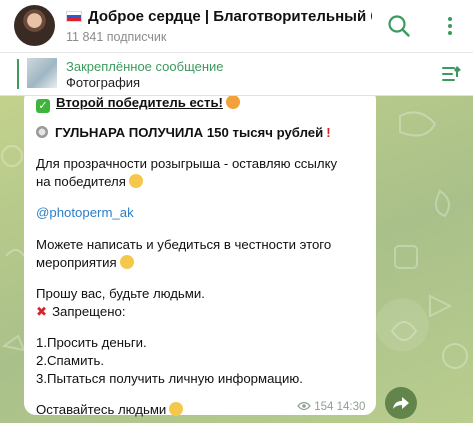 This screenshot has height=423, width=473. Describe the element at coordinates (70, 360) in the screenshot. I see `rule-item: 2.Спамить.` at that location.